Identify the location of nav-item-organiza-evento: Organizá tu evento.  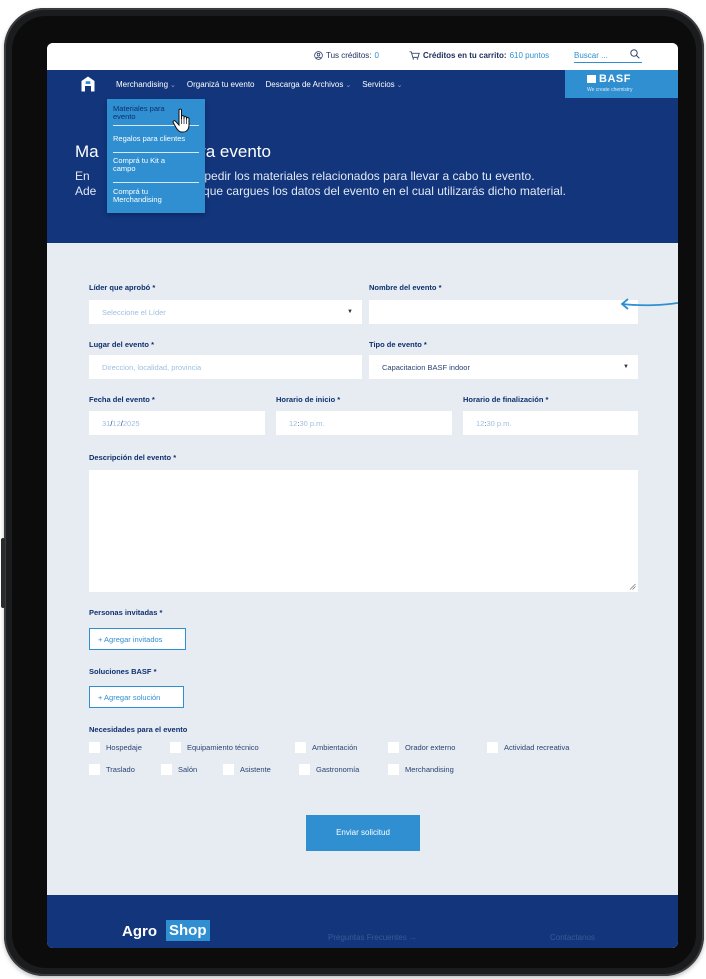
(221, 84).